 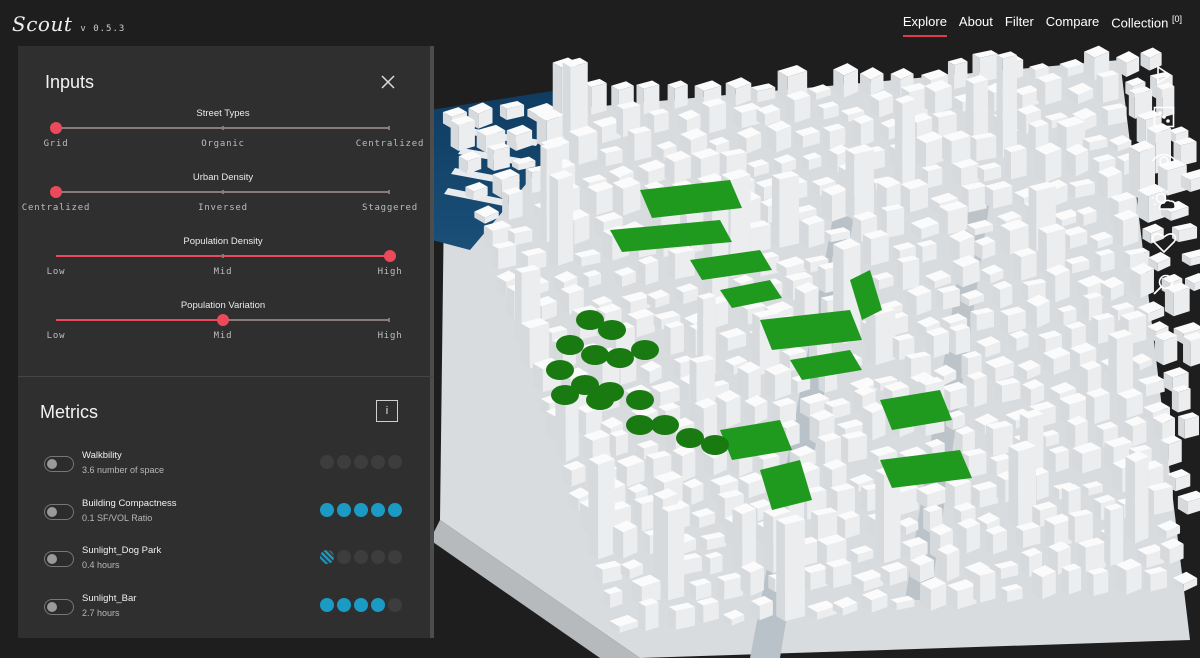 What do you see at coordinates (223, 177) in the screenshot?
I see `slider-title: Urban Density` at bounding box center [223, 177].